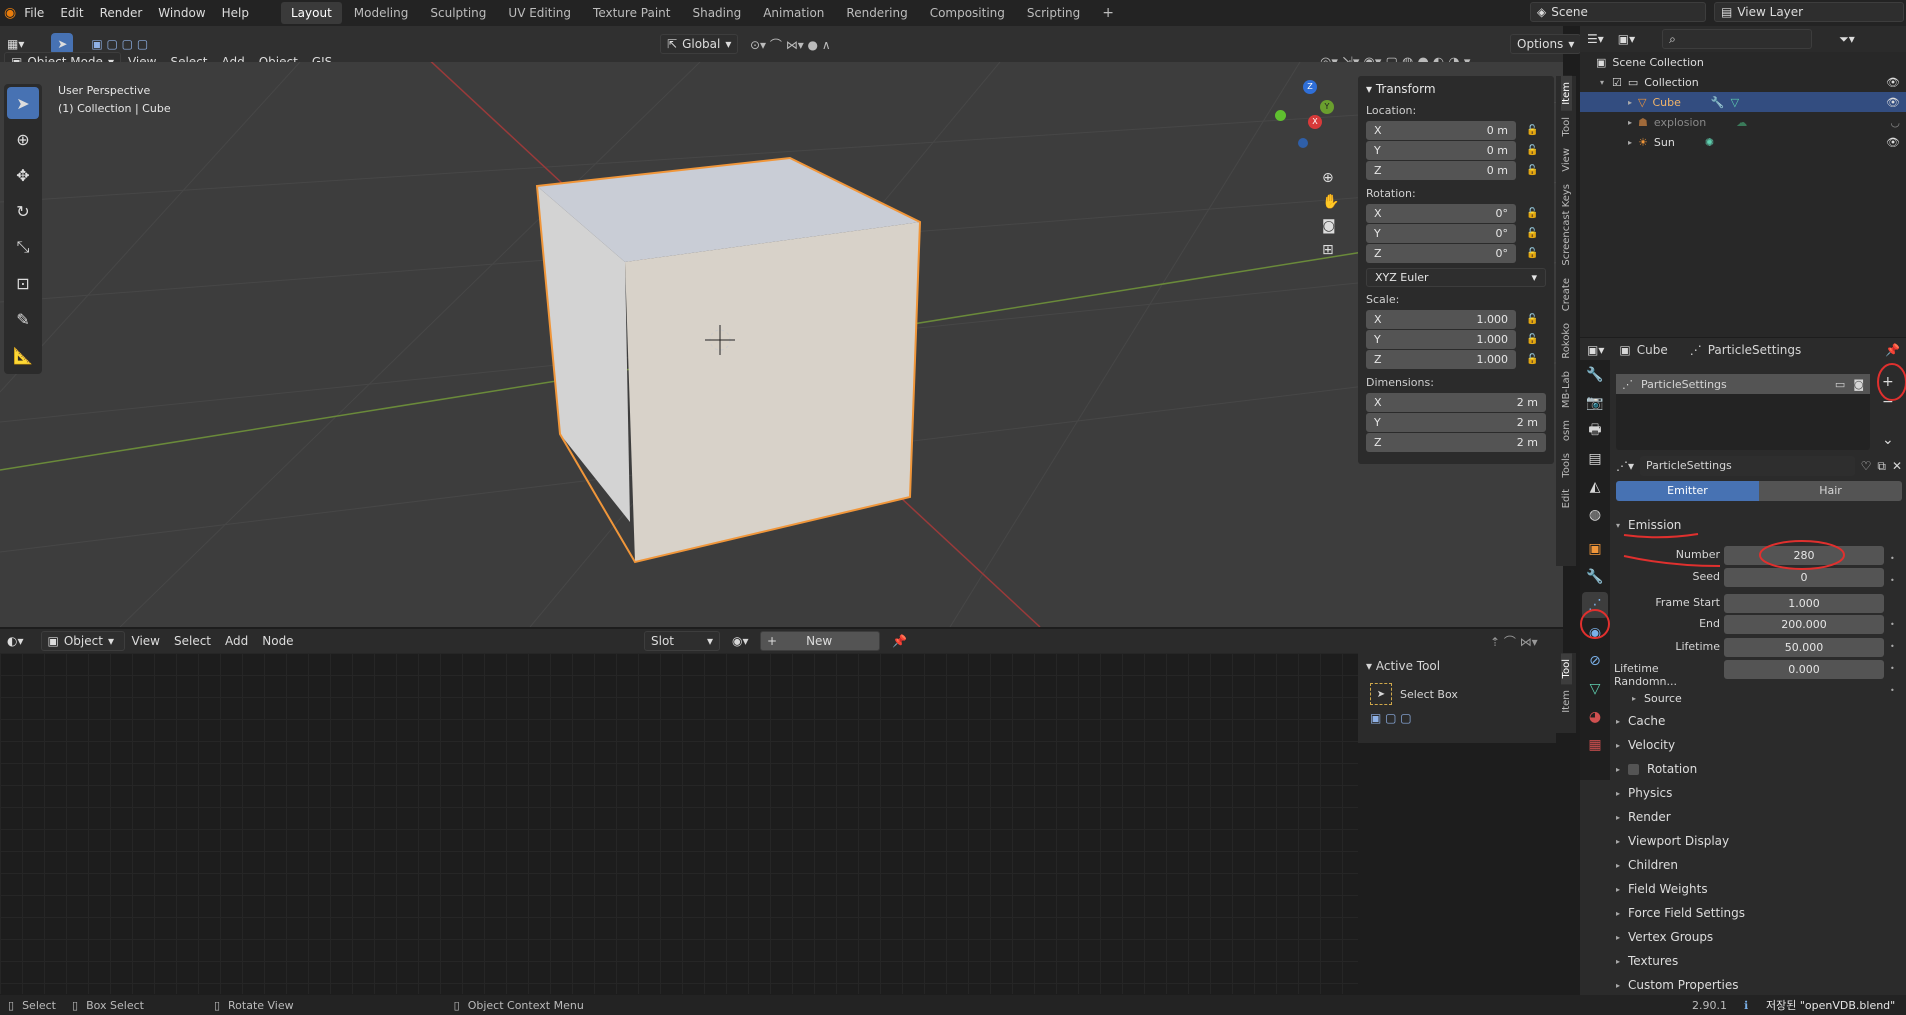 The width and height of the screenshot is (1906, 1015). What do you see at coordinates (525, 1005) in the screenshot?
I see `status-context-menu: Object Context Menu` at bounding box center [525, 1005].